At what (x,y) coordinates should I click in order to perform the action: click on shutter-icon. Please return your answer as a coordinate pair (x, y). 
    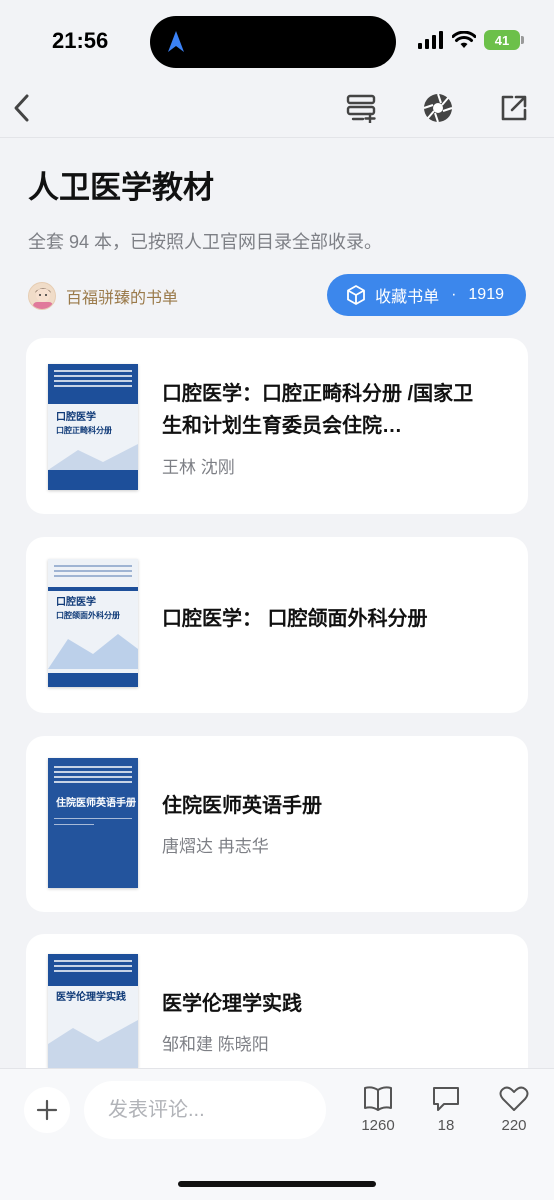
    Looking at the image, I should click on (438, 108).